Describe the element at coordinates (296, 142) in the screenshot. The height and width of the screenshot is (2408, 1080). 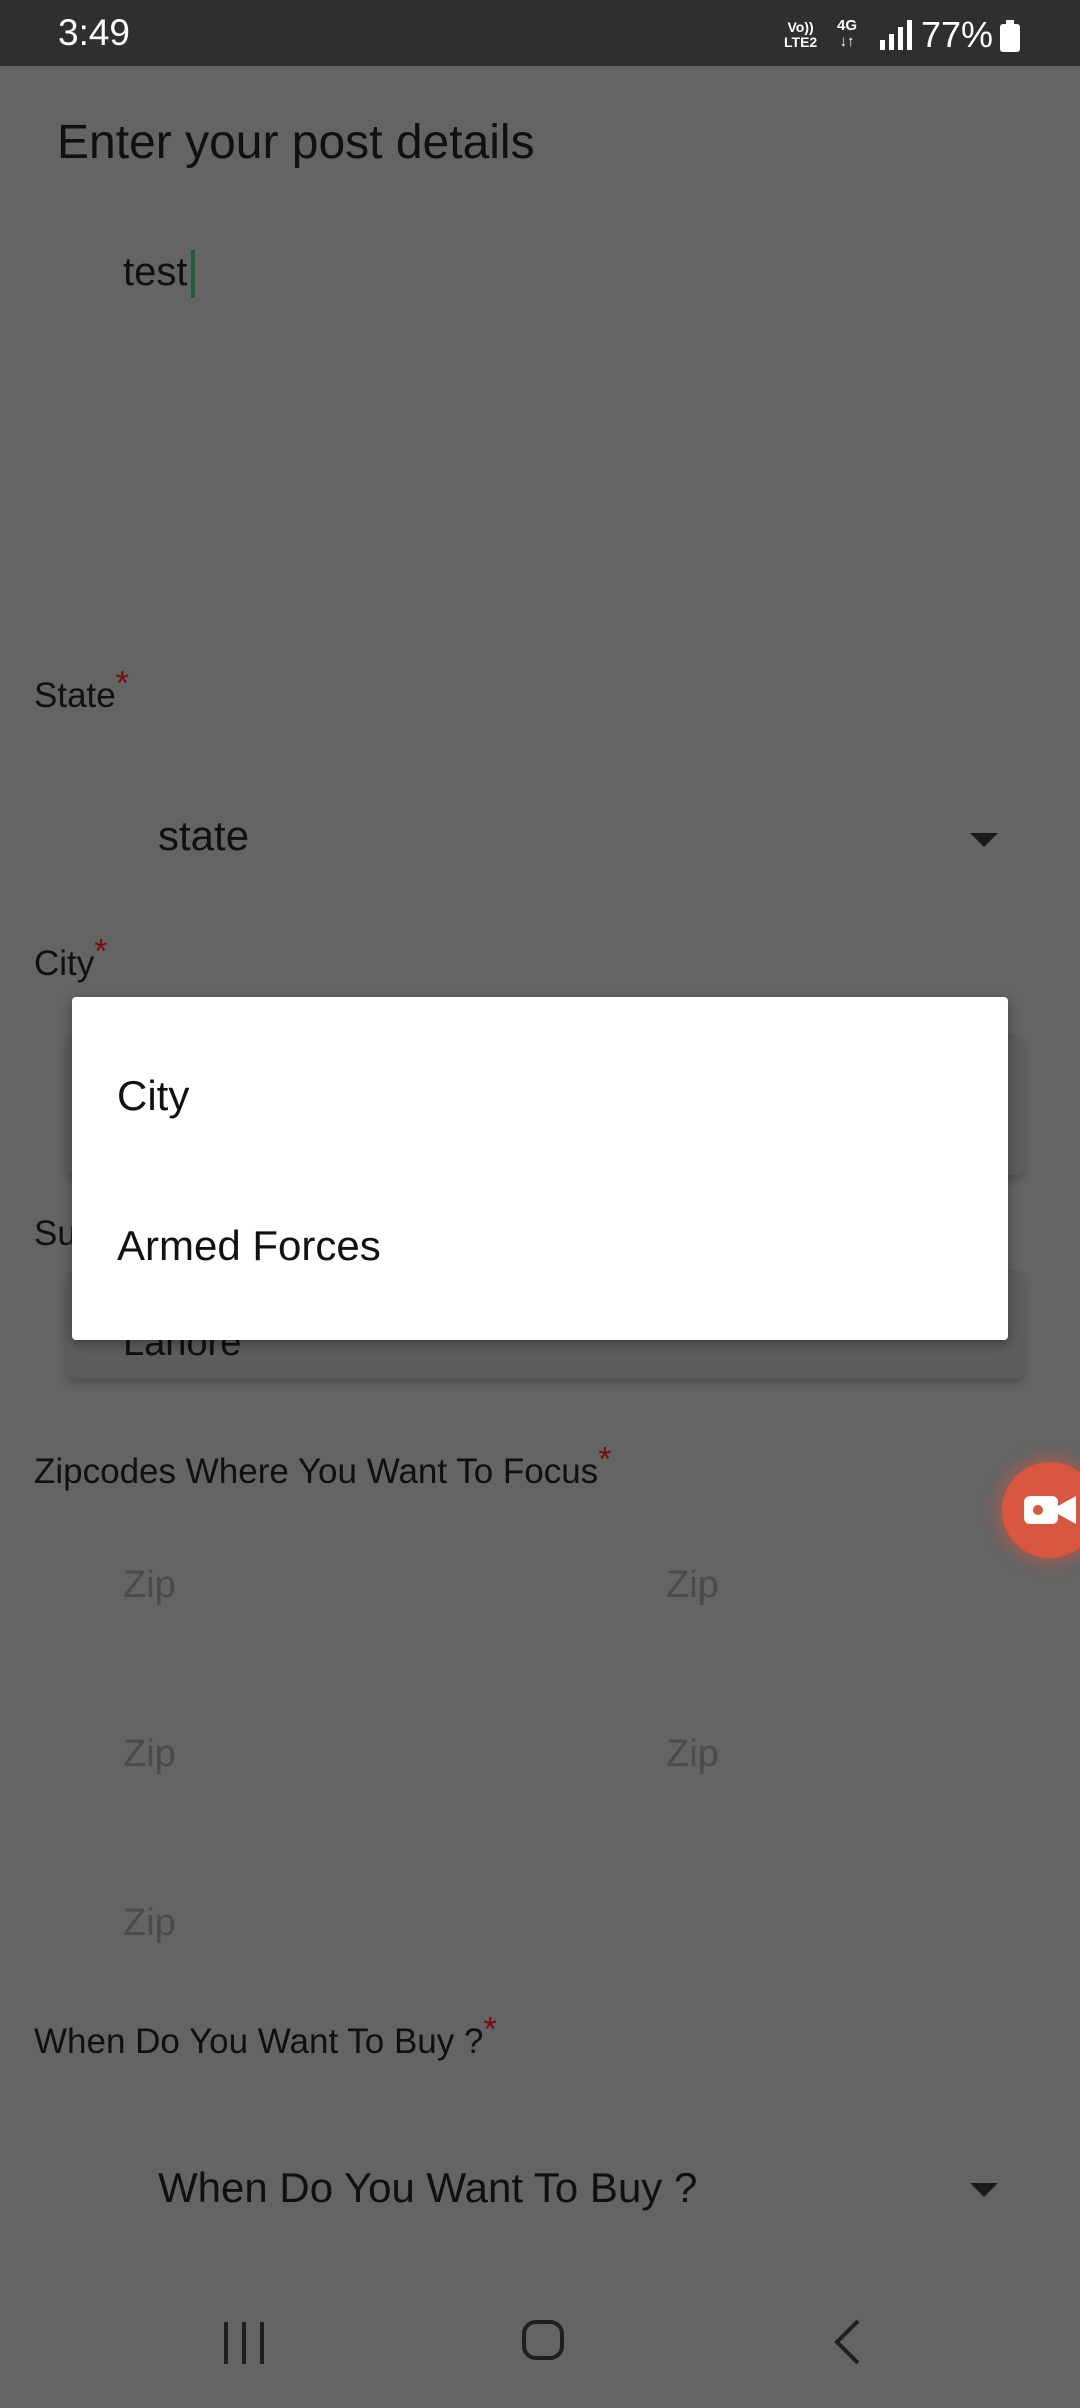
I see `page-title: Enter your post details` at that location.